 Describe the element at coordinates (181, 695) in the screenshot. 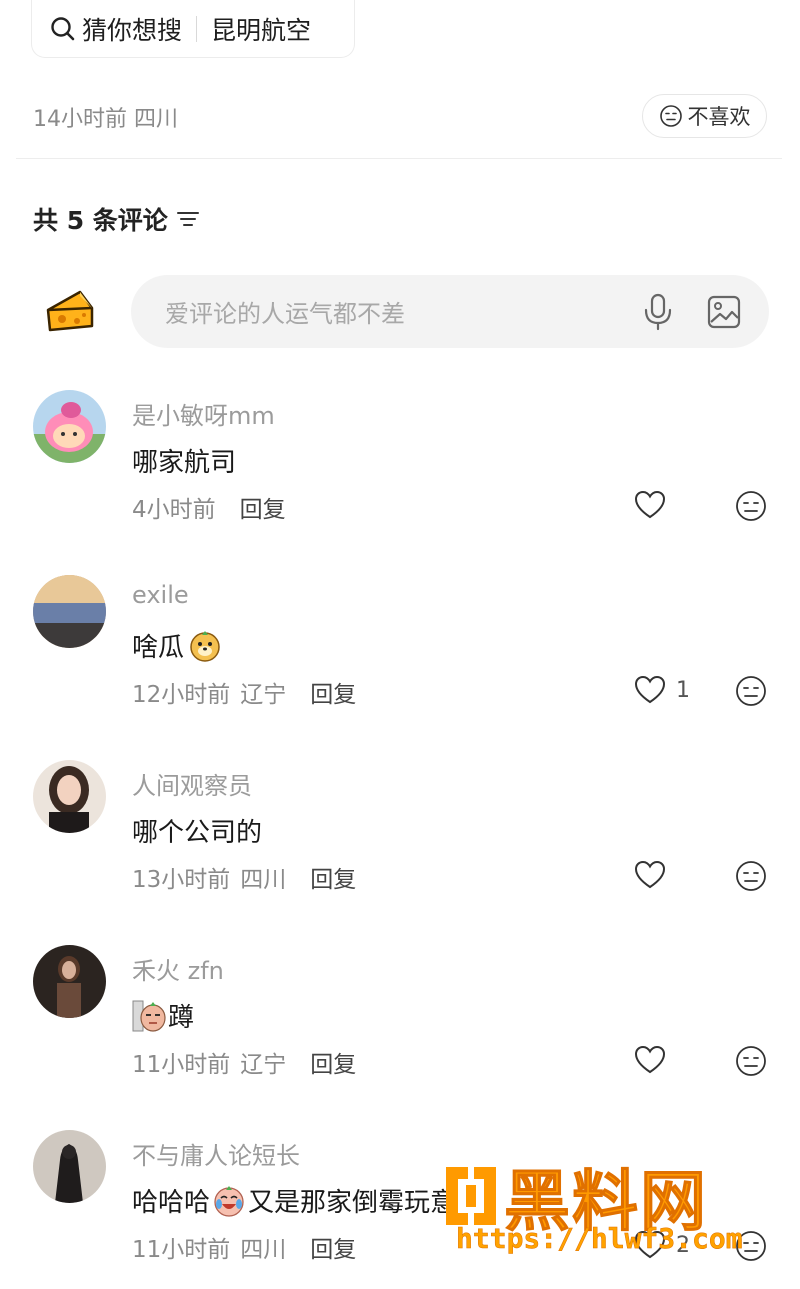

I see `comment-time: 12小时前` at that location.